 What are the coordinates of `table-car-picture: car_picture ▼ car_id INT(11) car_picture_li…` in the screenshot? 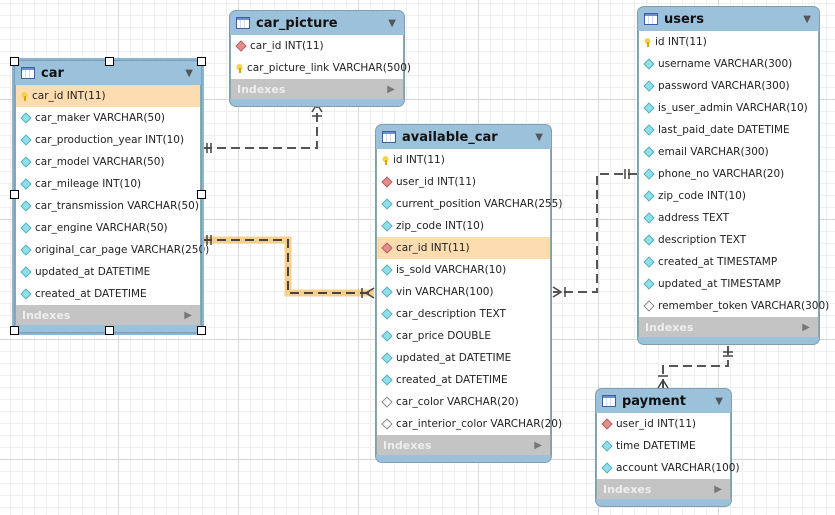 It's located at (320, 58).